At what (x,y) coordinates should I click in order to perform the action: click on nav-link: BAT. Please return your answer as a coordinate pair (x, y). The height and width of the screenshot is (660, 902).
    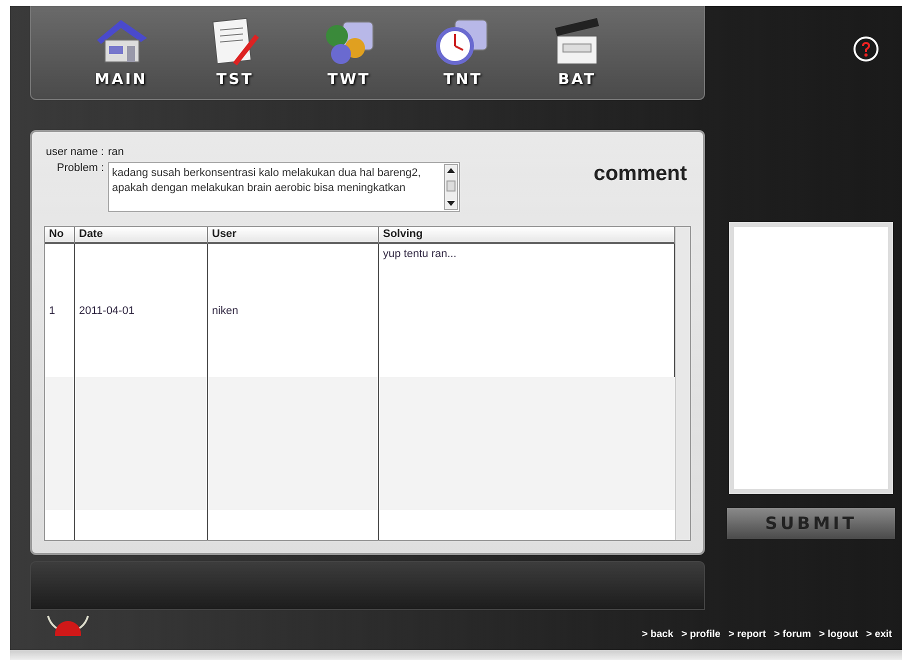
    Looking at the image, I should click on (577, 47).